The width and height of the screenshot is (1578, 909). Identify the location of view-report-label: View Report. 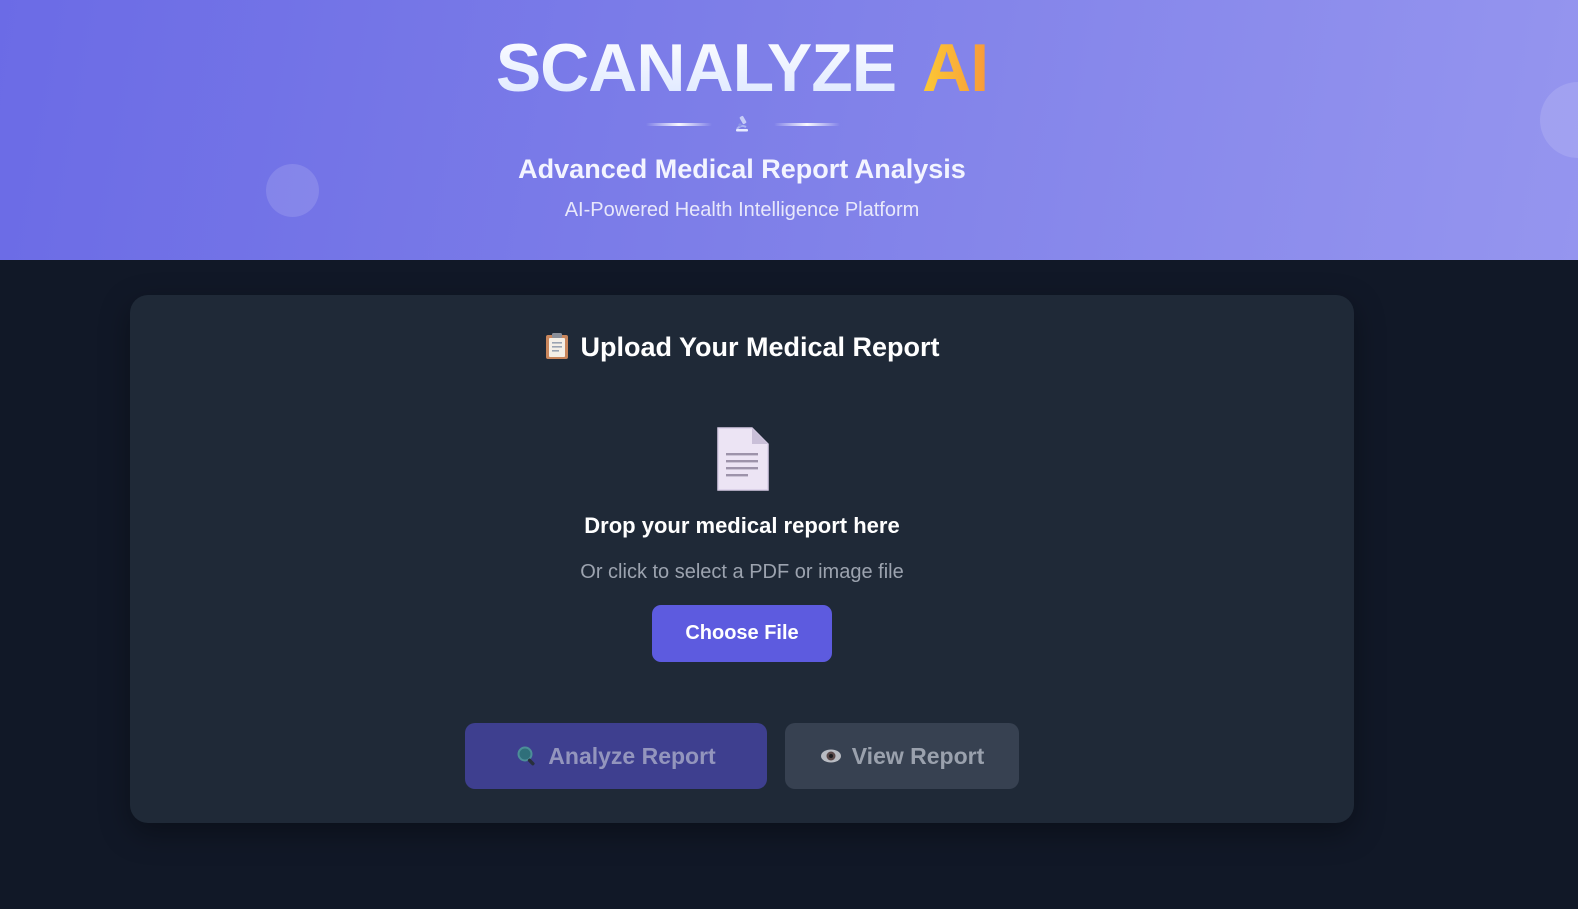
(918, 755).